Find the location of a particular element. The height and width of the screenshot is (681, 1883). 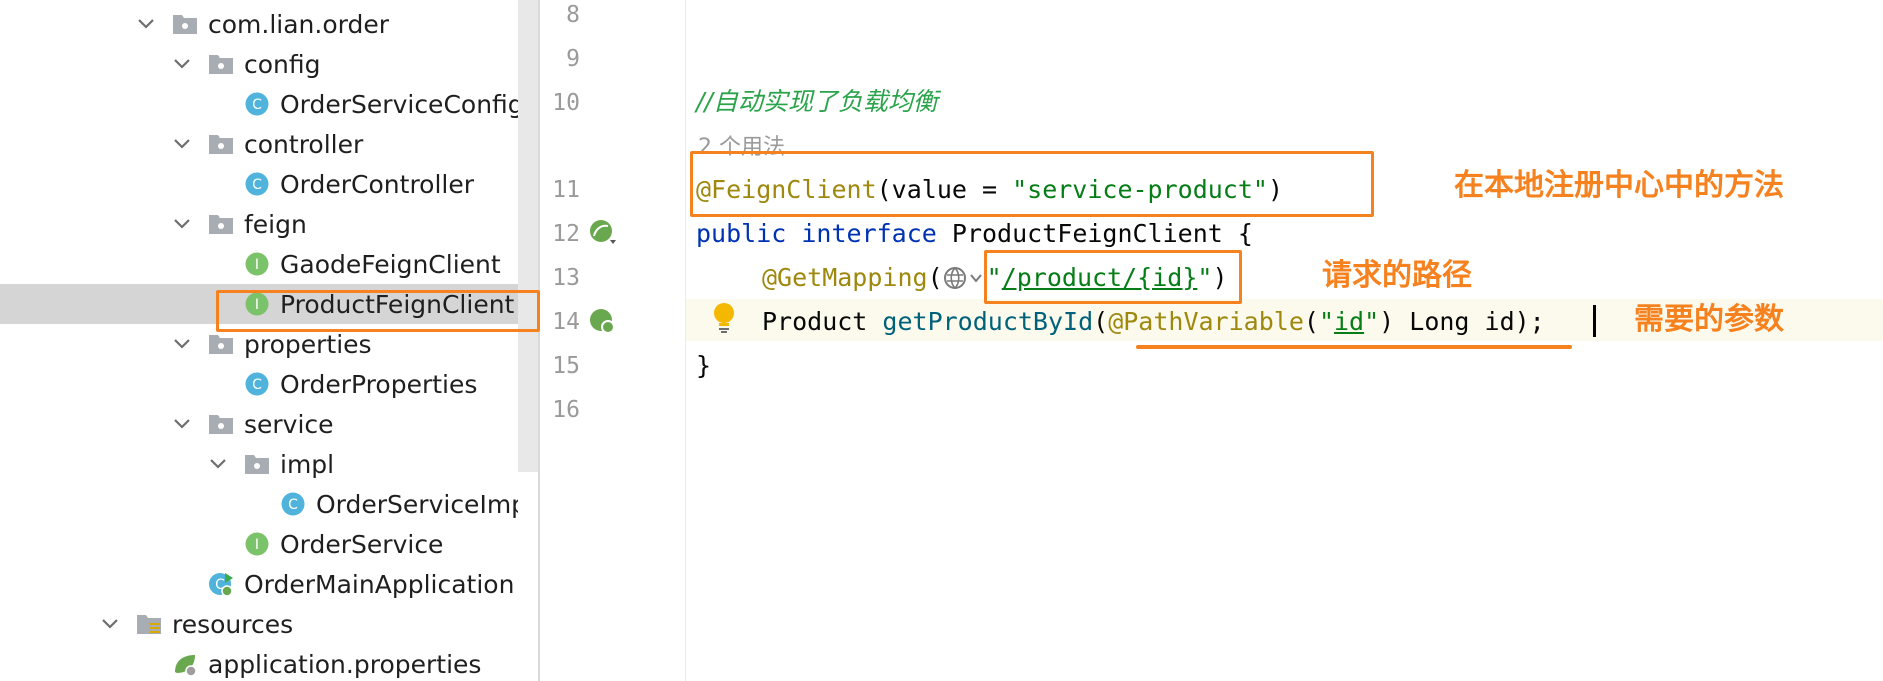

tree-item-config: config is located at coordinates (259, 64).